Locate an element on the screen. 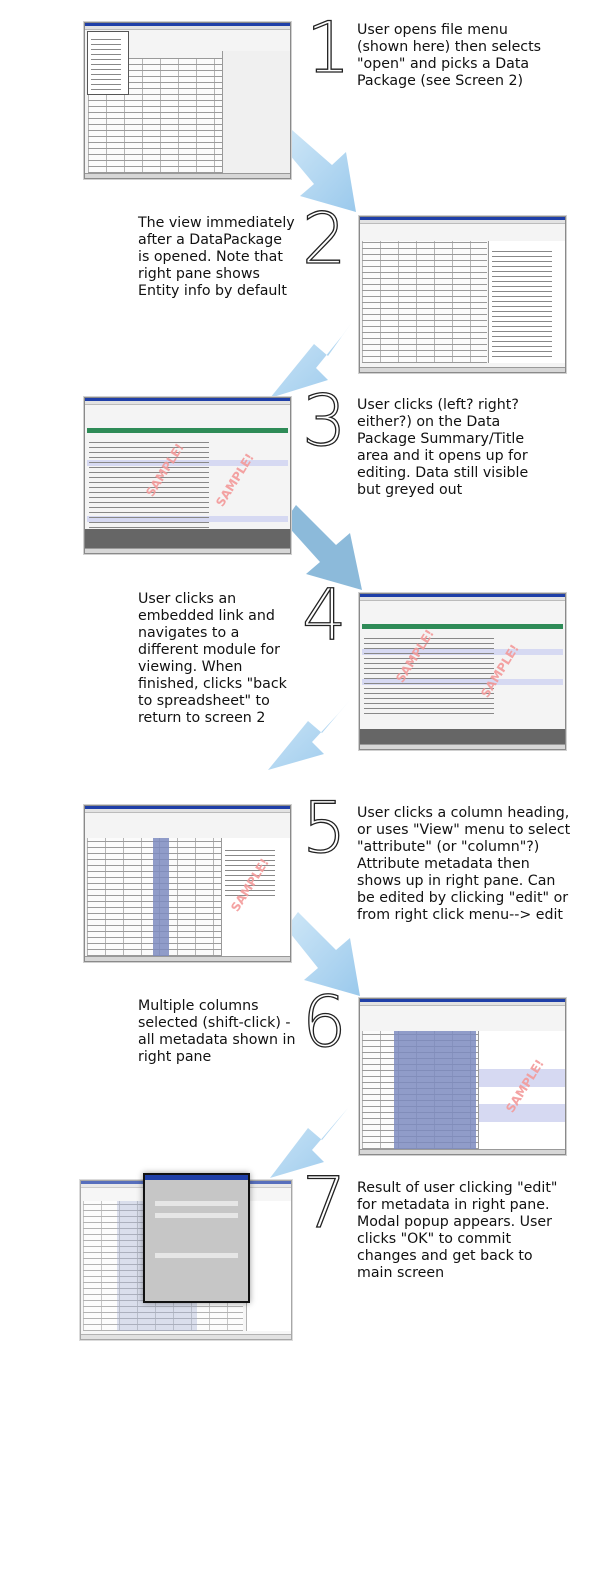 The width and height of the screenshot is (613, 1585). modal-popup is located at coordinates (196, 1238).